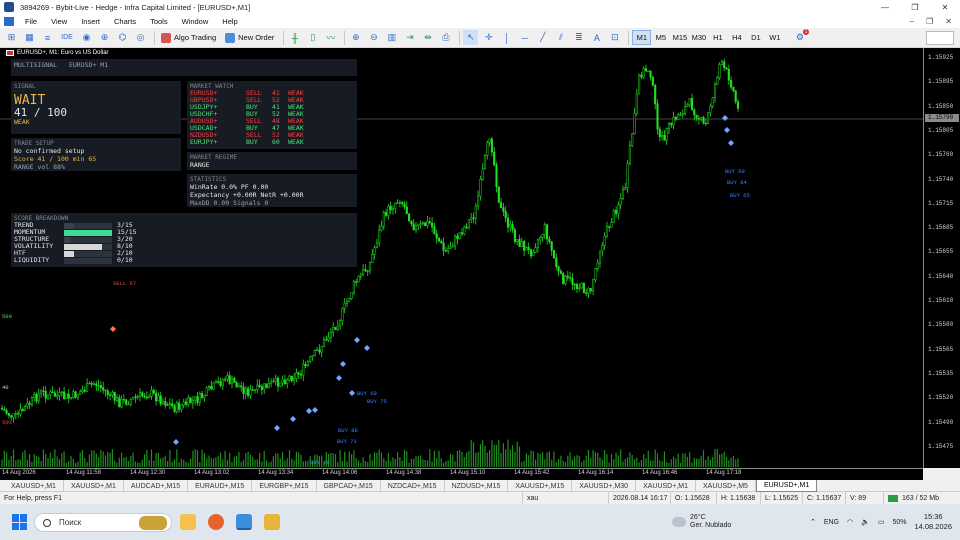 This screenshot has width=960, height=540. Describe the element at coordinates (445, 37) in the screenshot. I see `screenshot-icon: ⎙` at that location.